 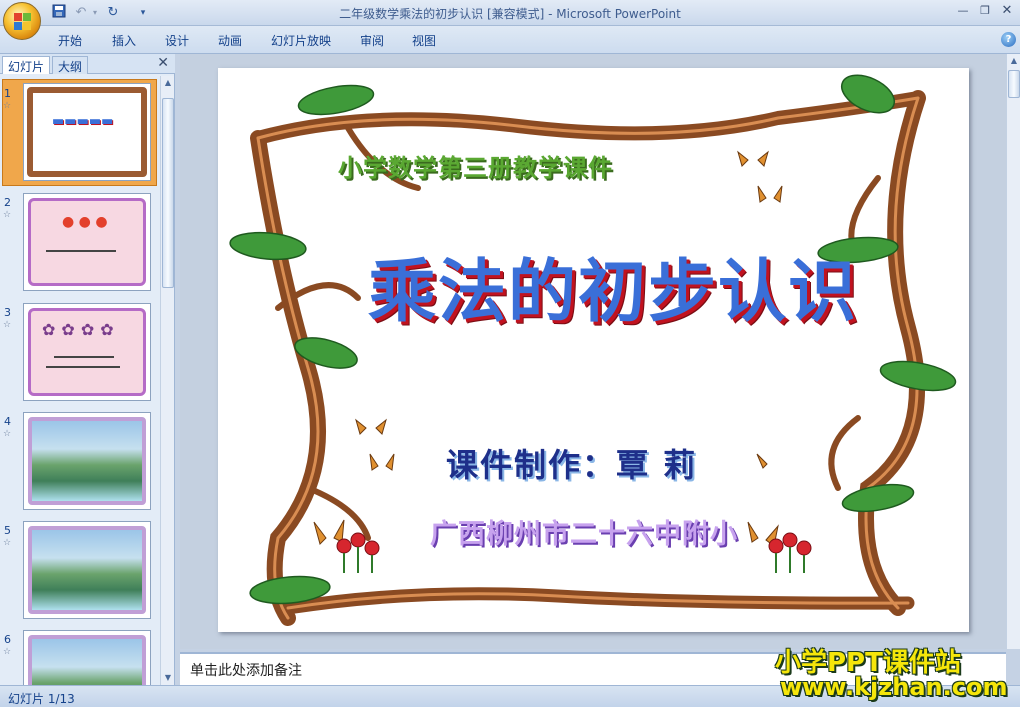 I want to click on thumbnail-scrollbar: ▲ ▼, so click(x=167, y=380).